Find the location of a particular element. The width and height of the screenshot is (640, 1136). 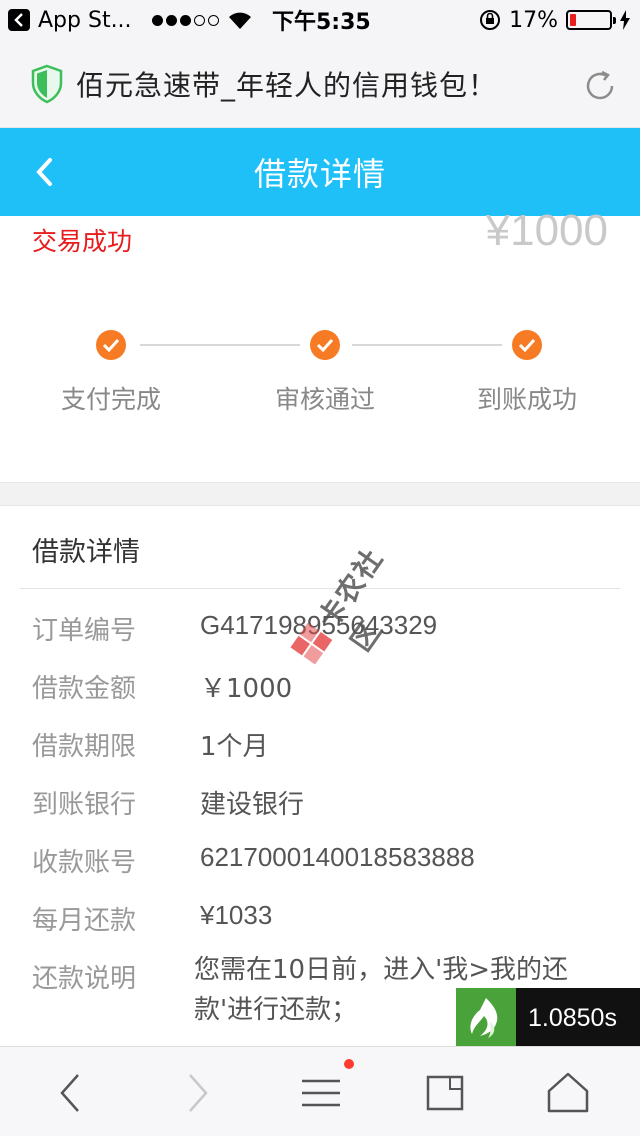

battery-icon is located at coordinates (591, 20).